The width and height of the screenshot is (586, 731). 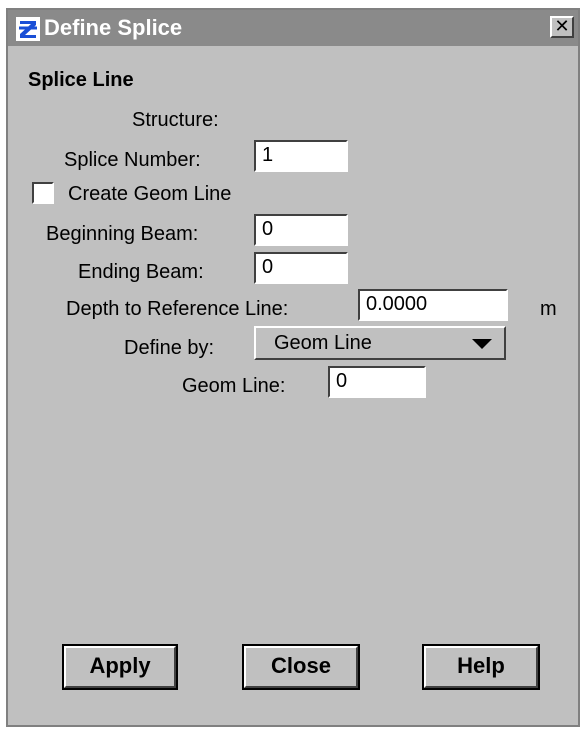 I want to click on ending-beam-input: 0, so click(x=301, y=268).